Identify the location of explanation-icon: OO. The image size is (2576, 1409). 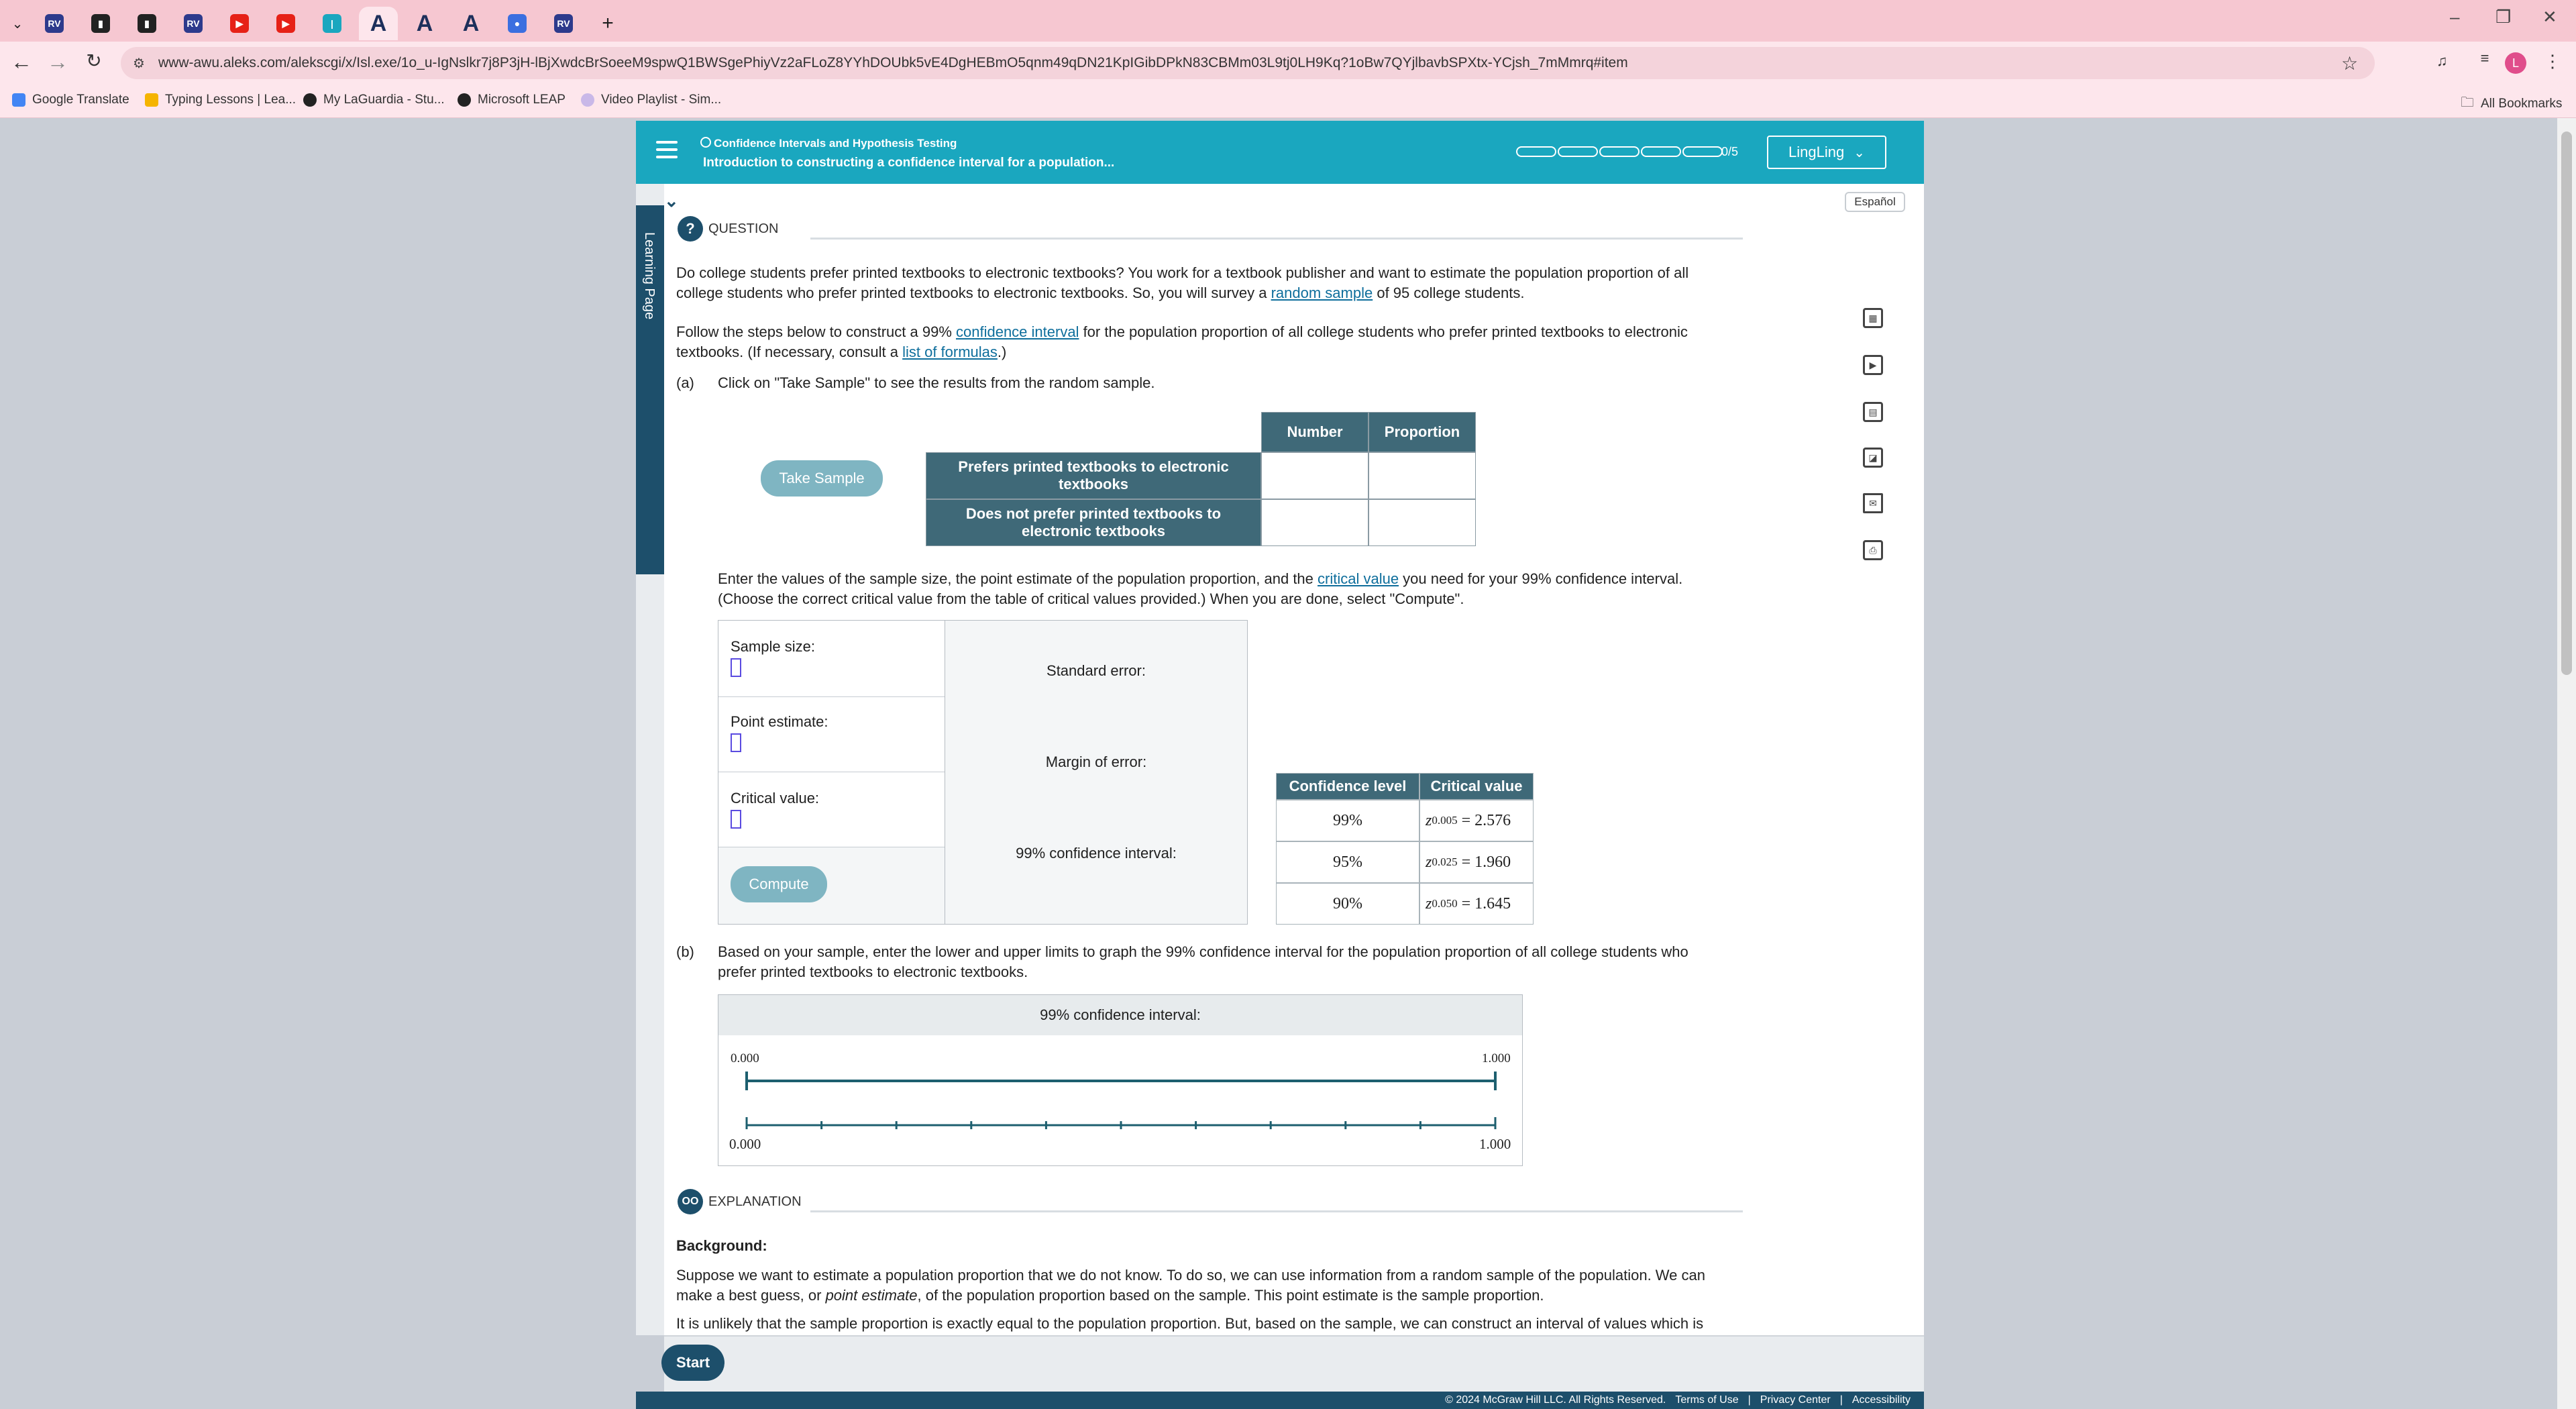
(690, 1201).